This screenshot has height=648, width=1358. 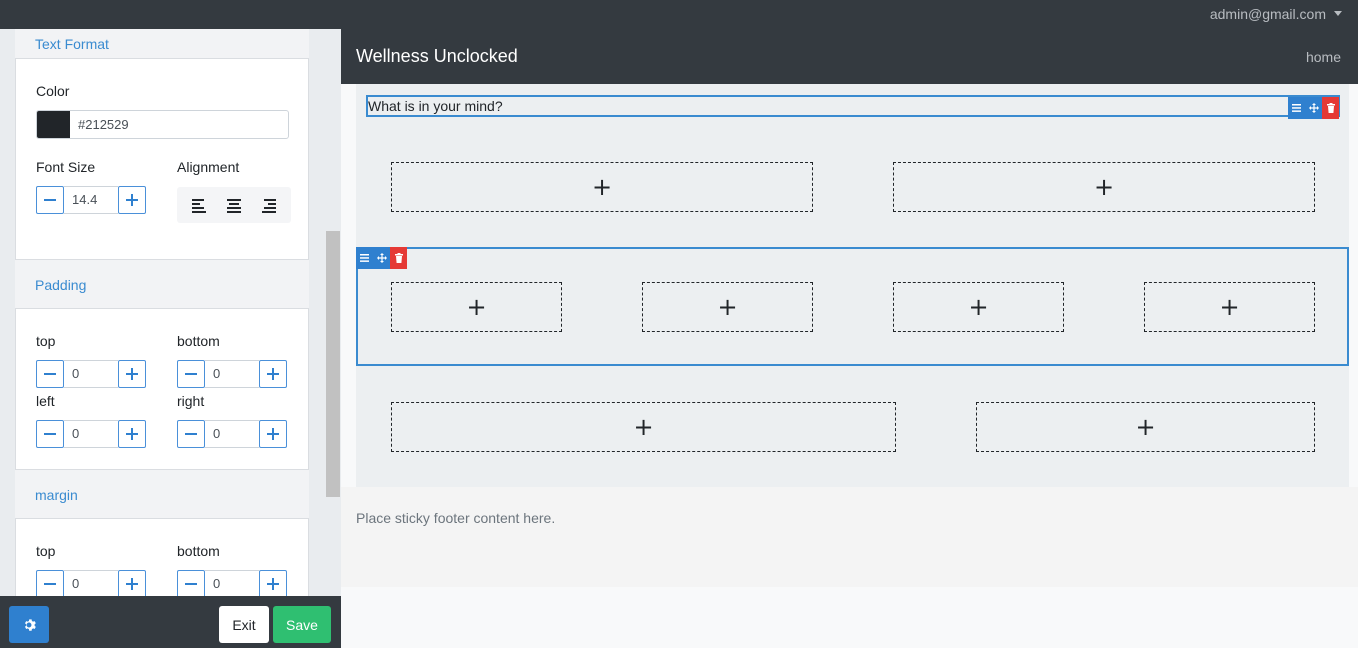 I want to click on align-left-icon, so click(x=199, y=205).